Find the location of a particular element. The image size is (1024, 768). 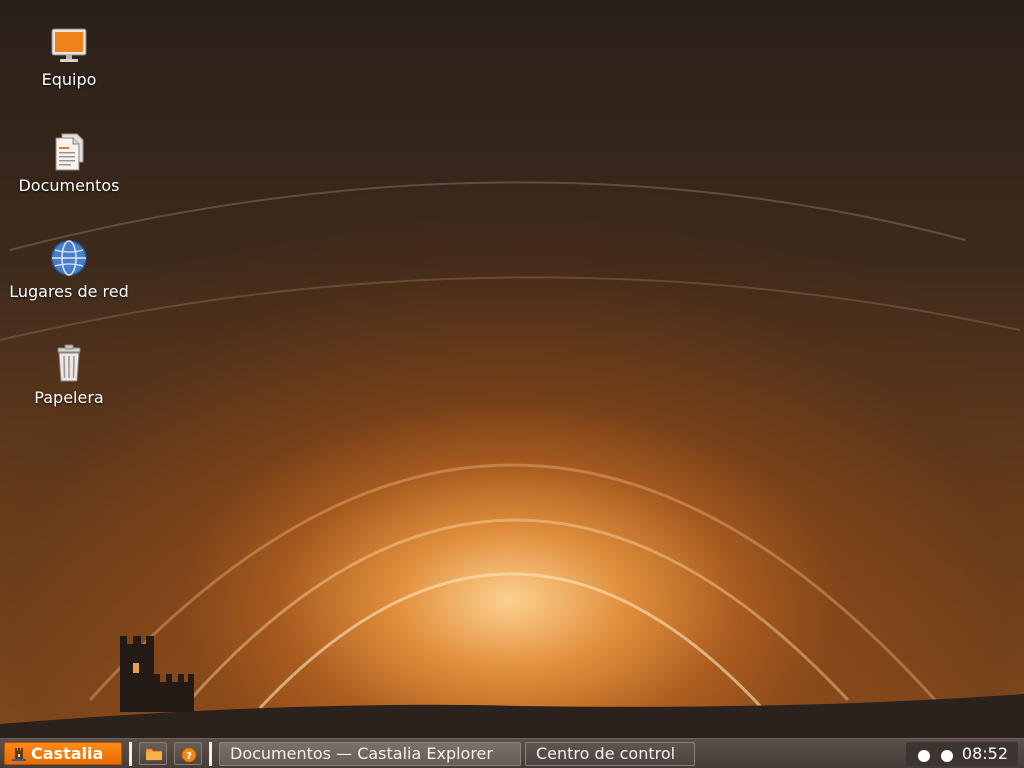

trash-icon is located at coordinates (69, 364).